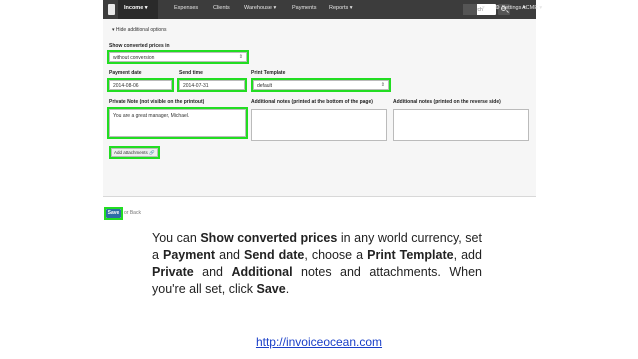 The height and width of the screenshot is (359, 638). Describe the element at coordinates (139, 46) in the screenshot. I see `converted-prices-label: Show converted prices in` at that location.